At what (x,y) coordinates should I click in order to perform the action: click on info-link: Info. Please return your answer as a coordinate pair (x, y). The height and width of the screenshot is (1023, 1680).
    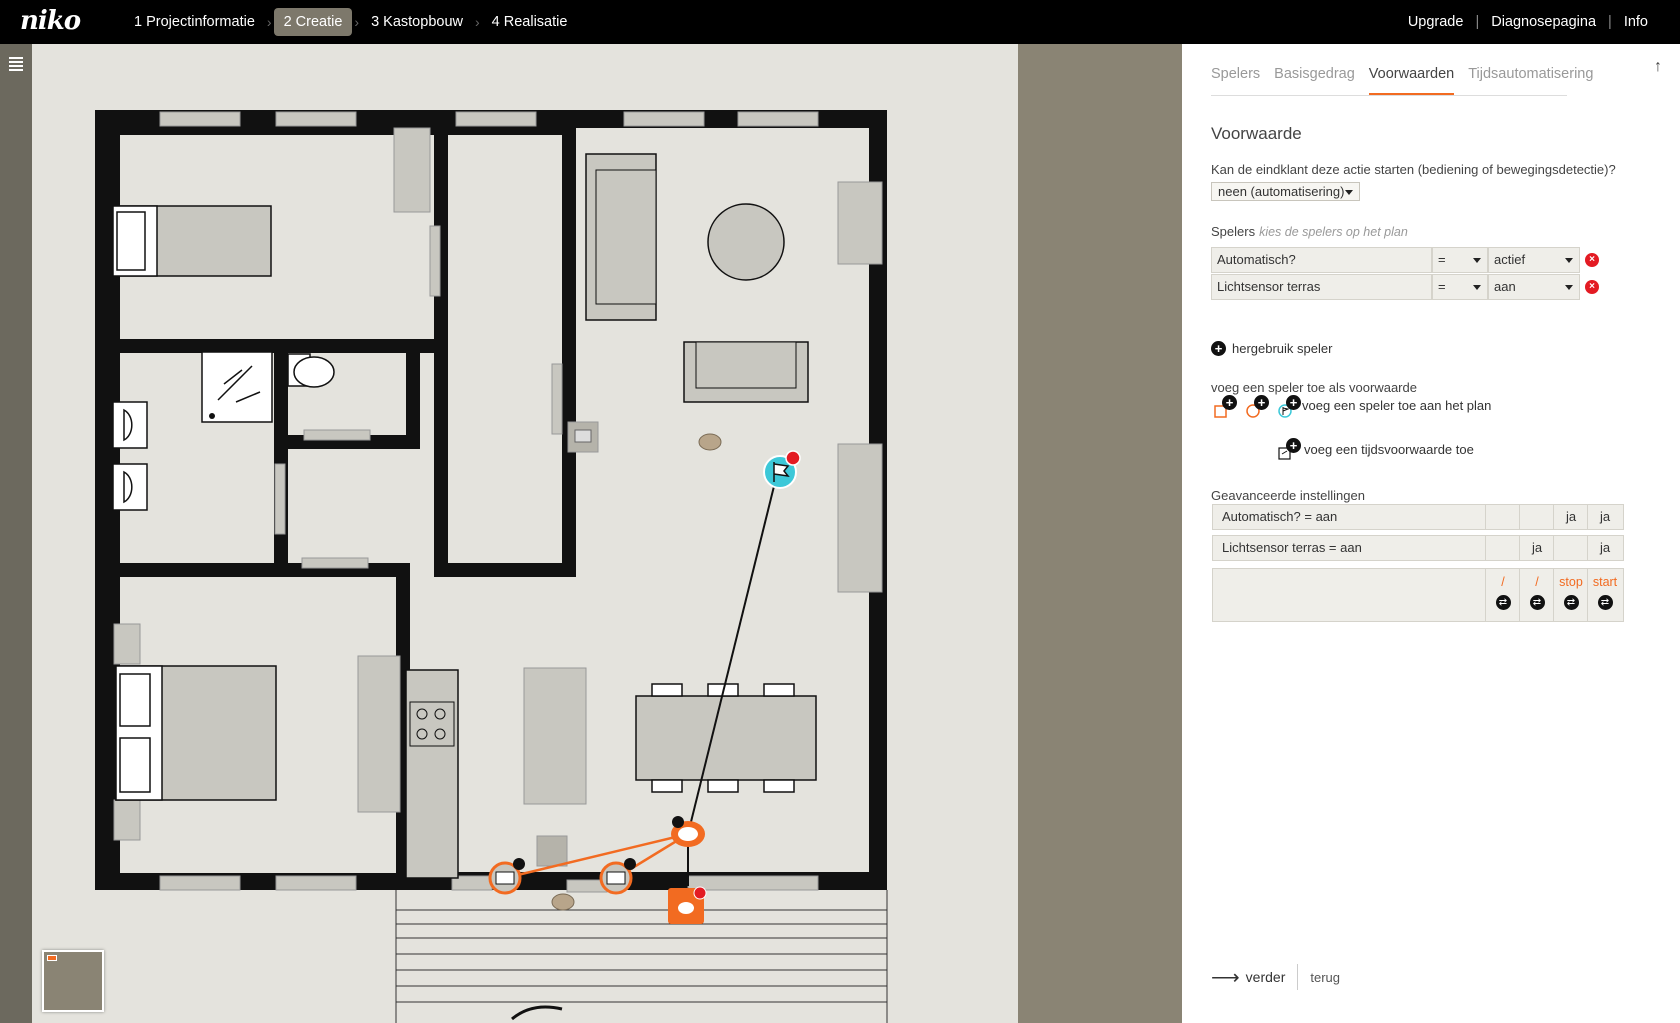
    Looking at the image, I should click on (1636, 22).